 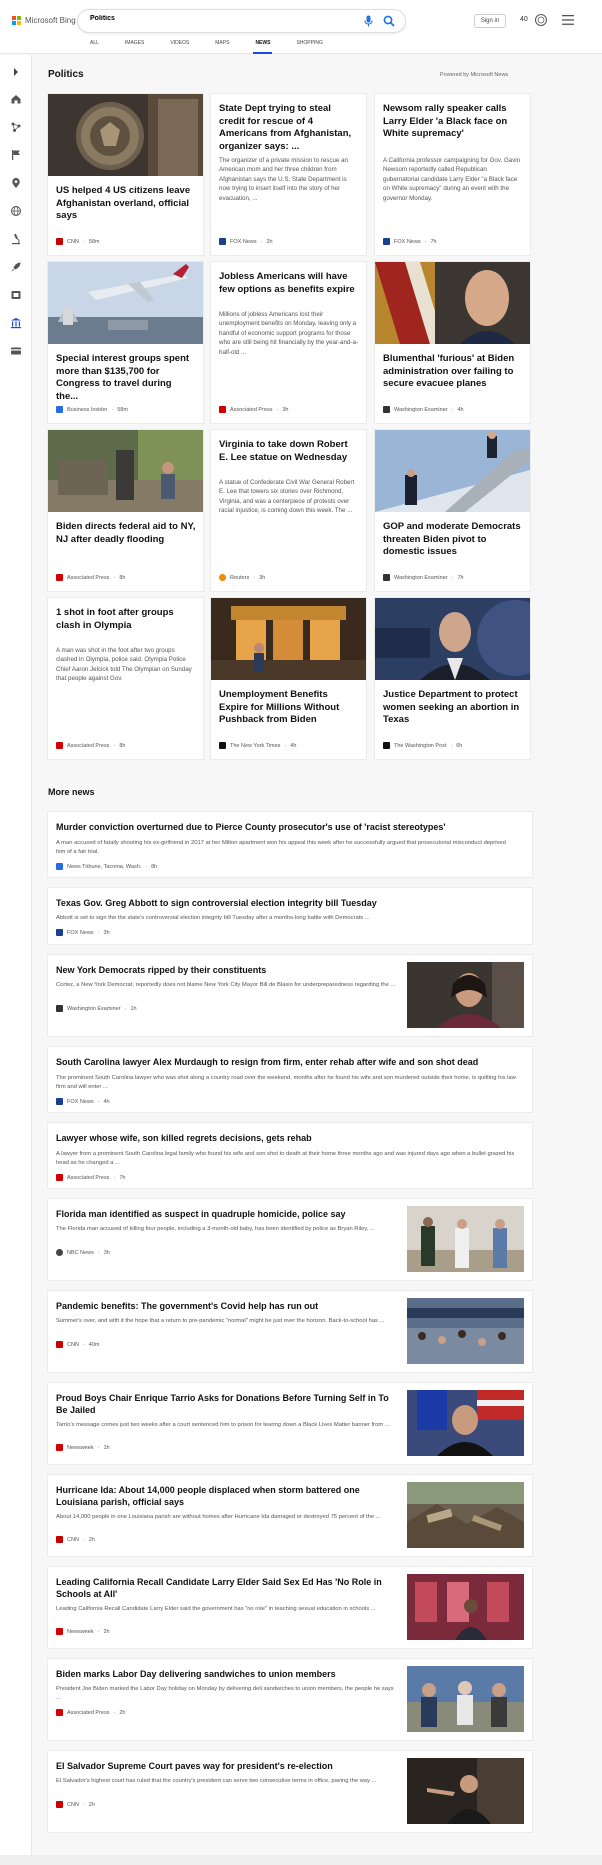 I want to click on news-thumbnail-crowd, so click(x=465, y=1331).